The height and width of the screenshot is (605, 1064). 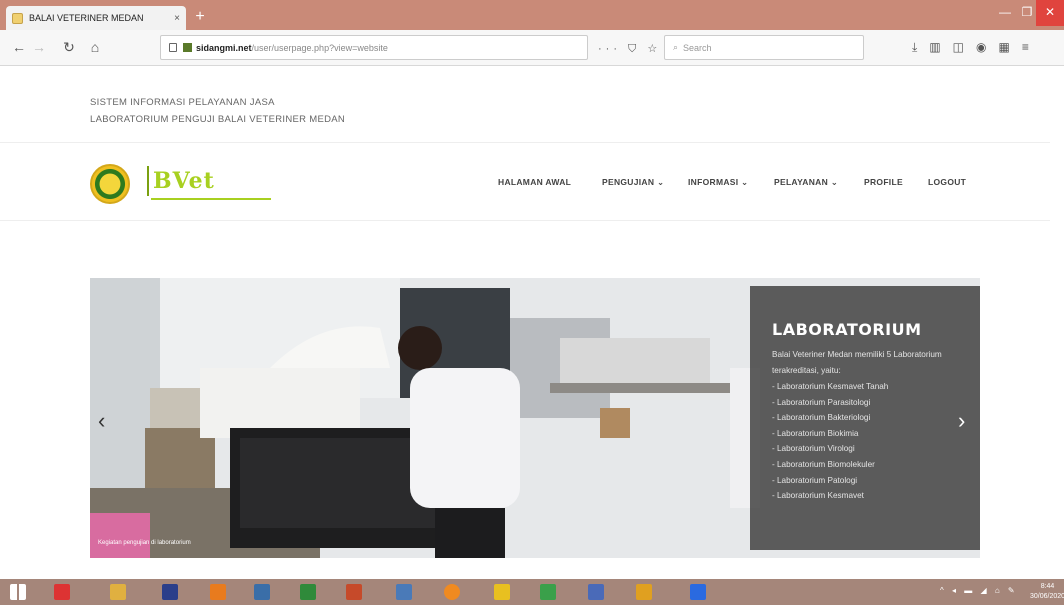 I want to click on vscode-icon, so click(x=596, y=592).